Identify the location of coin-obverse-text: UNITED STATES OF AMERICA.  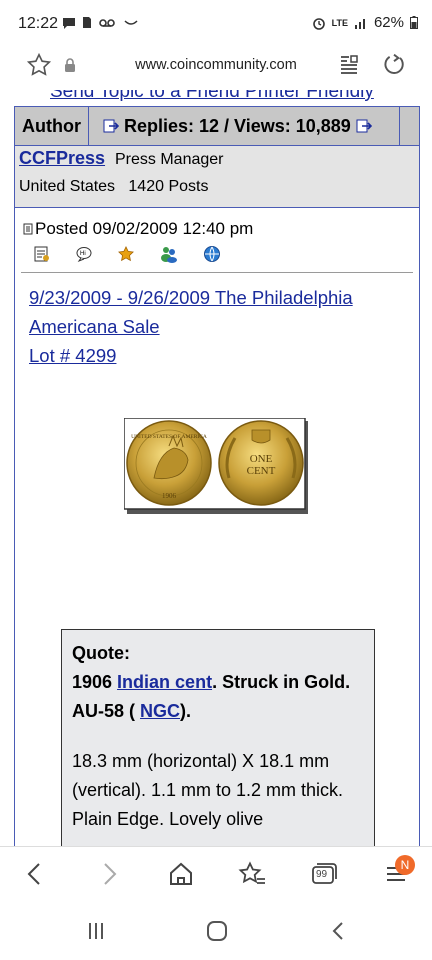
(169, 437).